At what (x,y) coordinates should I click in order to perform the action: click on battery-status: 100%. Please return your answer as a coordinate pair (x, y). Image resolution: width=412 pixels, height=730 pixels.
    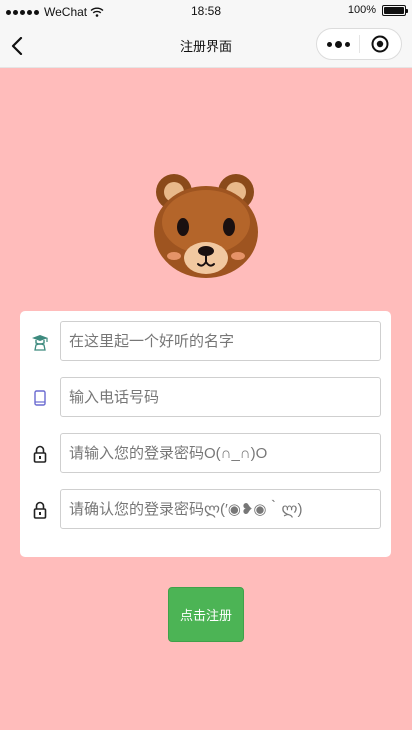
    Looking at the image, I should click on (377, 10).